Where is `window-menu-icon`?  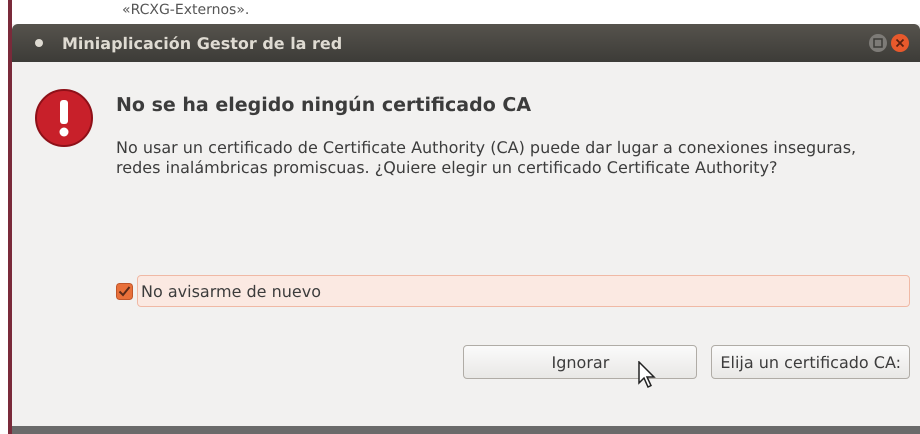
window-menu-icon is located at coordinates (39, 43).